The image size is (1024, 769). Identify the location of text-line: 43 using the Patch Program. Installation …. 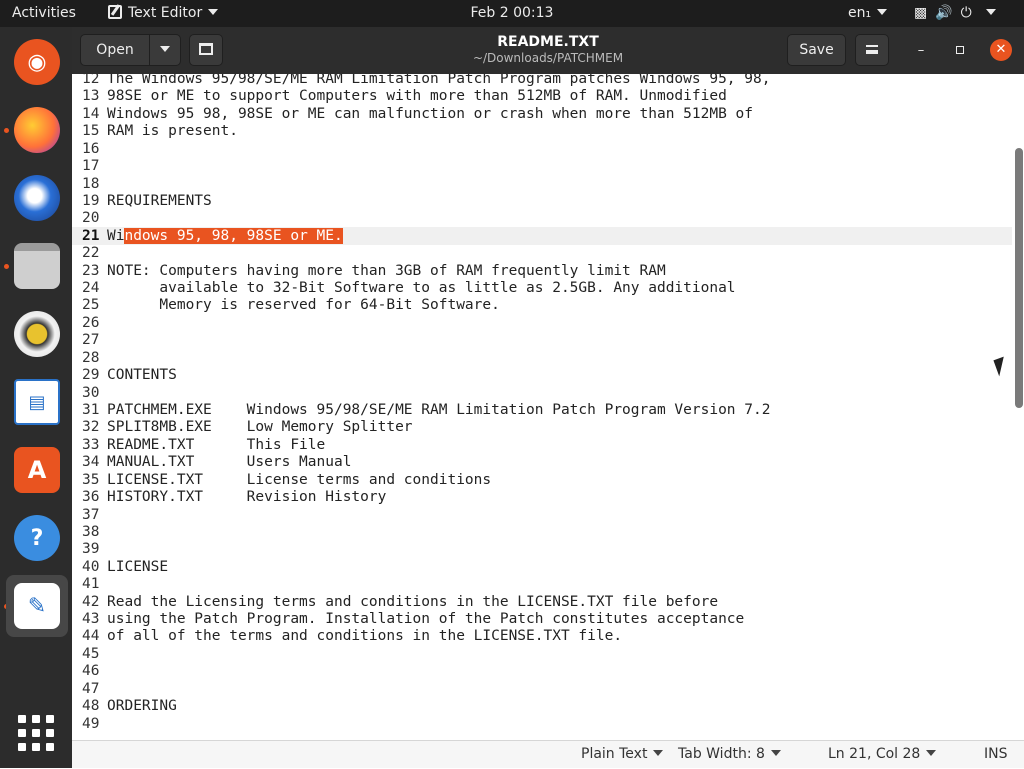
(542, 619).